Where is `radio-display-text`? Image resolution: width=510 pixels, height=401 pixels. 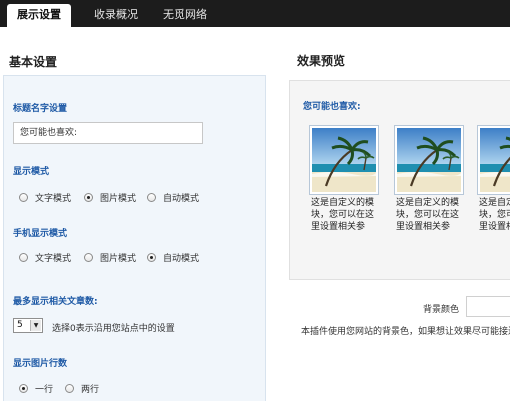
radio-display-text is located at coordinates (23, 197).